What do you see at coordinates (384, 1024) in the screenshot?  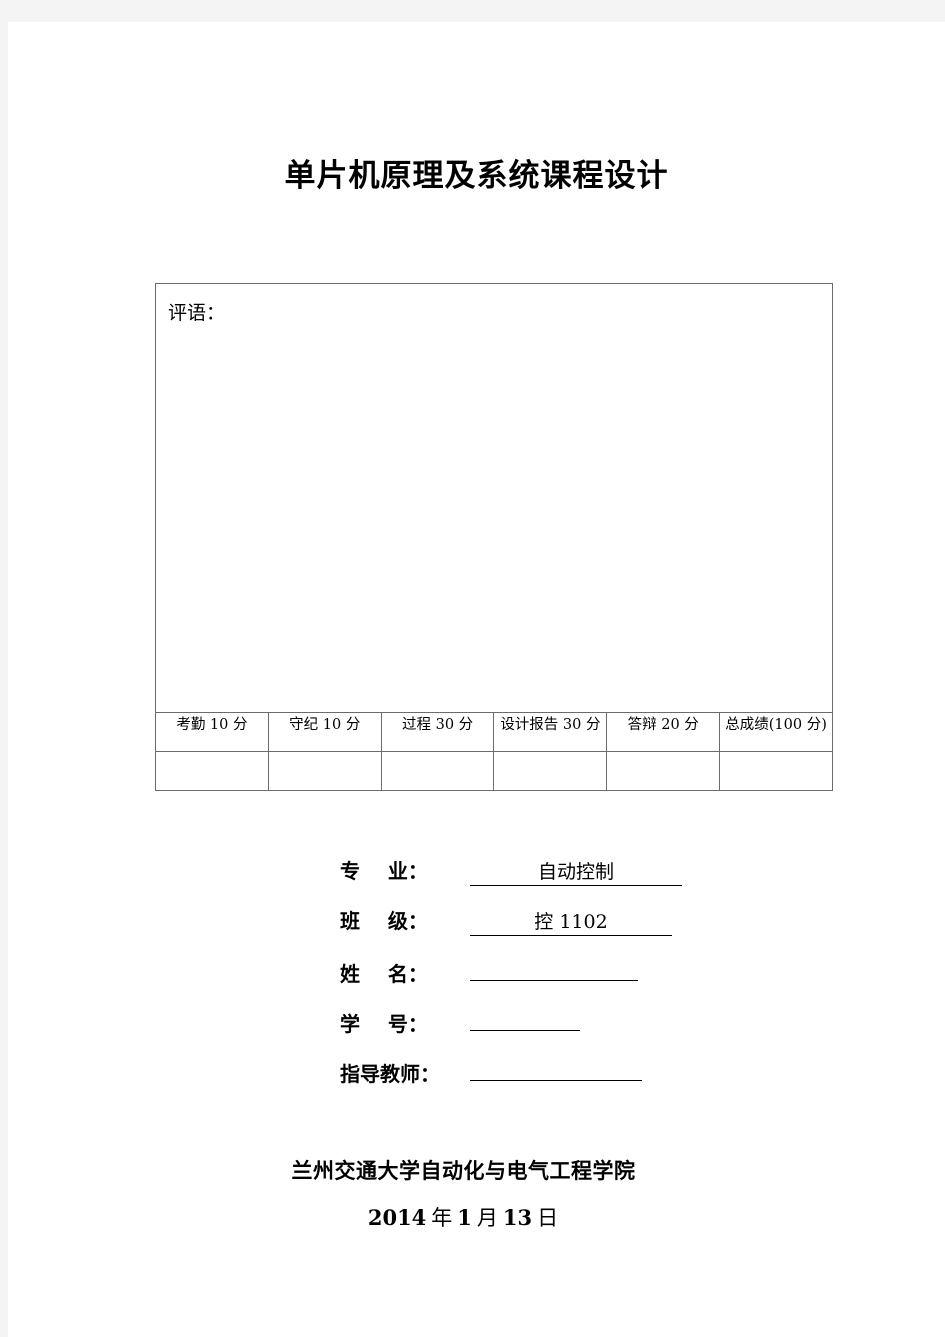 I see `info-label-student-id: 学 号：` at bounding box center [384, 1024].